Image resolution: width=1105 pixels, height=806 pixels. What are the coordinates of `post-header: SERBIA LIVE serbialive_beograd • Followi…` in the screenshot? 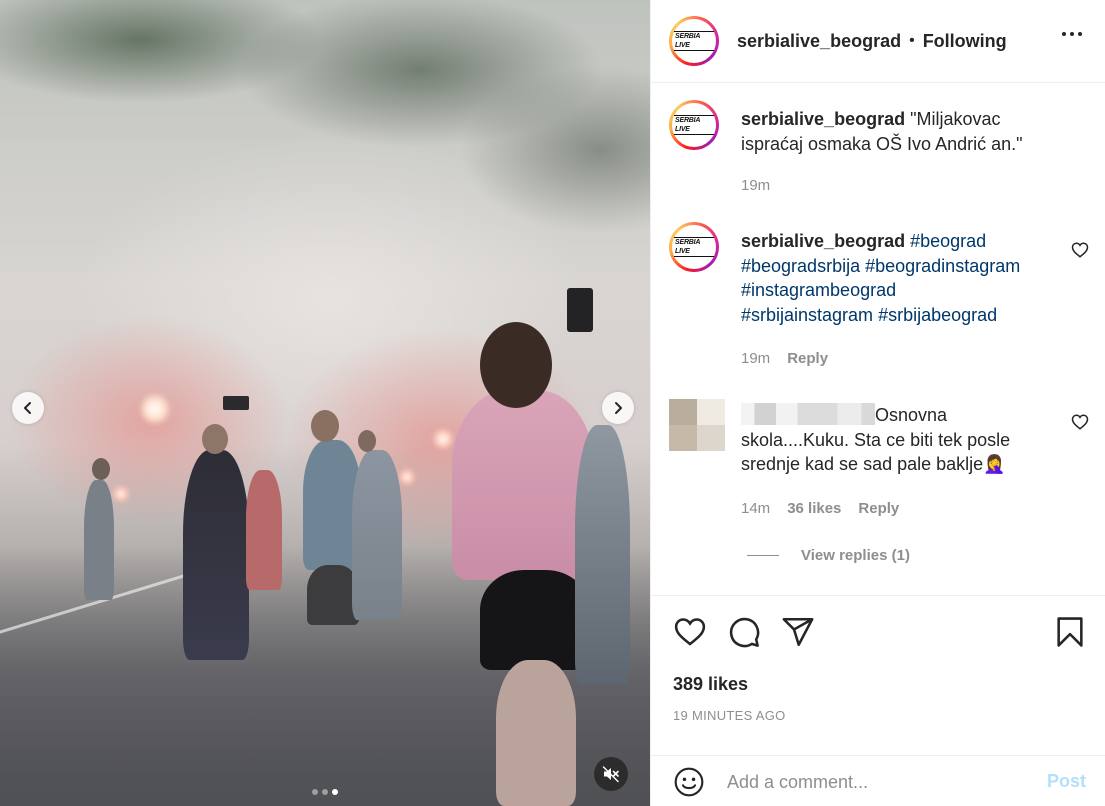 It's located at (878, 41).